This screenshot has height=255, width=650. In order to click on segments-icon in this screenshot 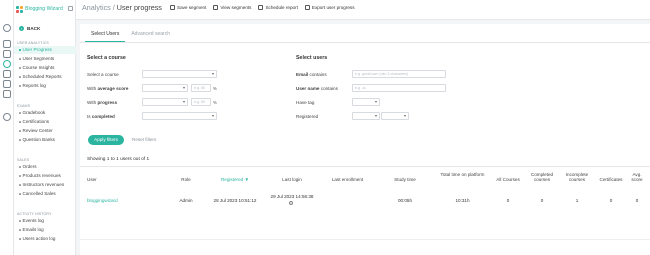, I will do `click(216, 7)`.